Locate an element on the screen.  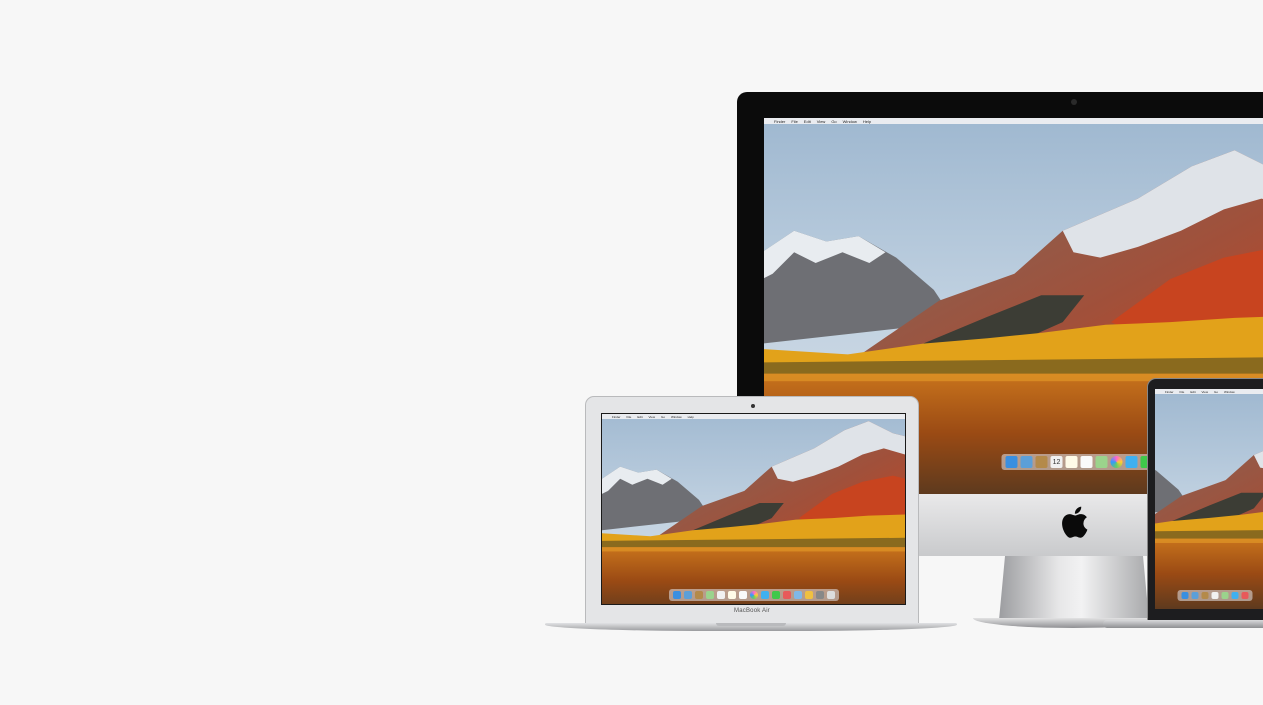
macbook-pro: Finder File Edit View Go Window is located at coordinates (1183, 508).